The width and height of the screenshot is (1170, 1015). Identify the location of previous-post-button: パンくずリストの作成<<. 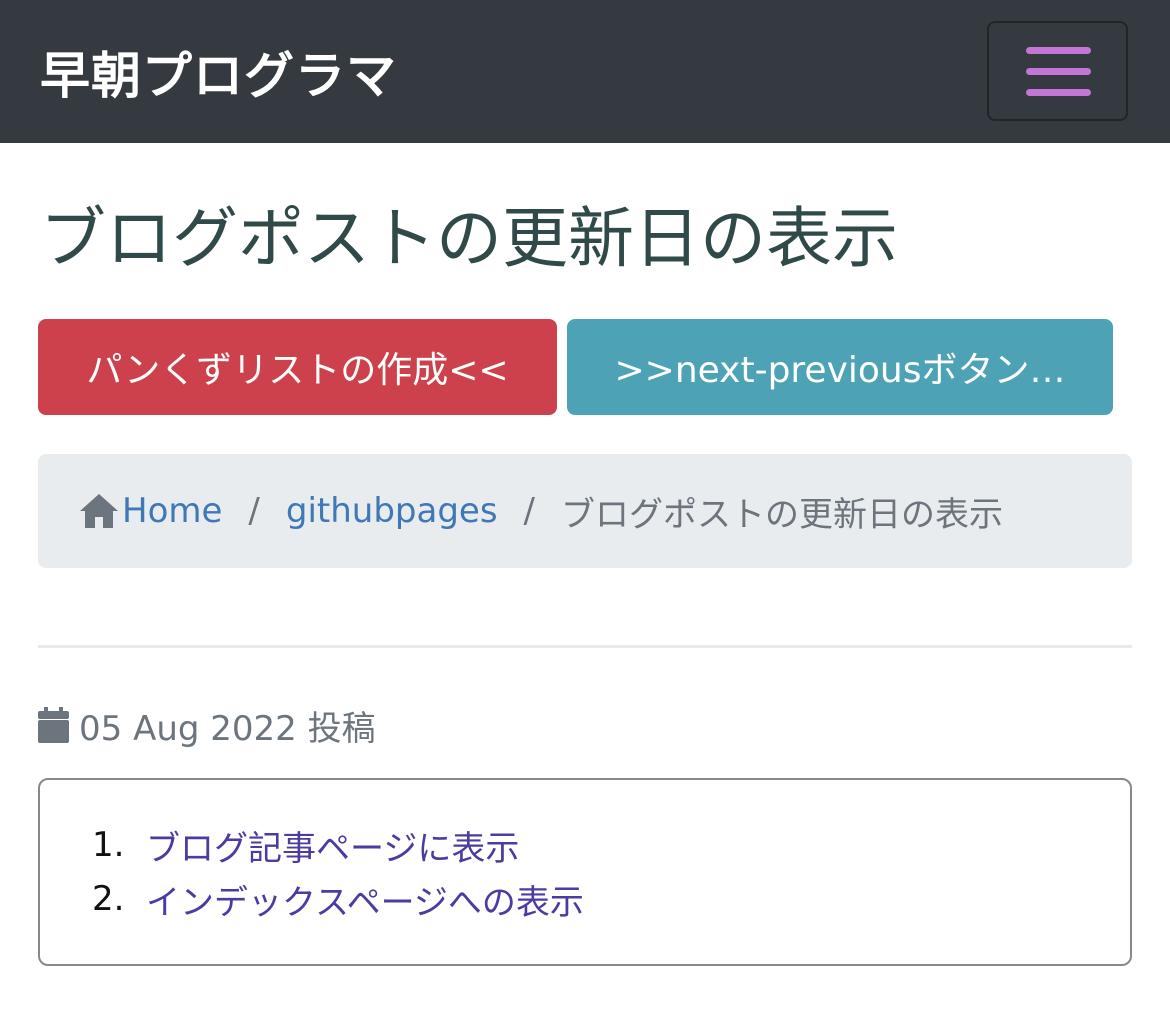
(297, 367).